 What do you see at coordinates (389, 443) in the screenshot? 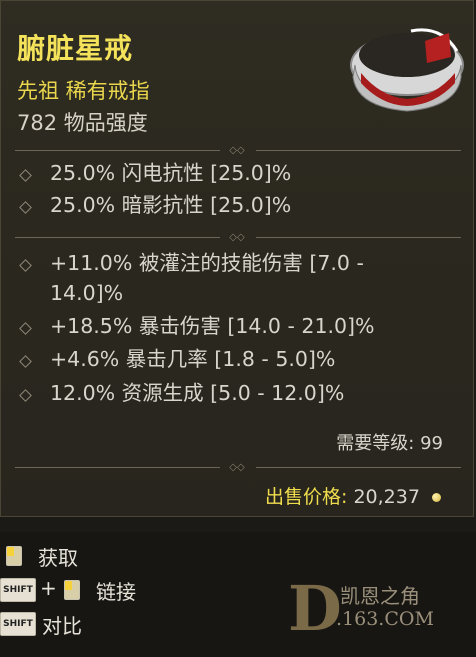
I see `level-requirement: 需要等级: 99` at bounding box center [389, 443].